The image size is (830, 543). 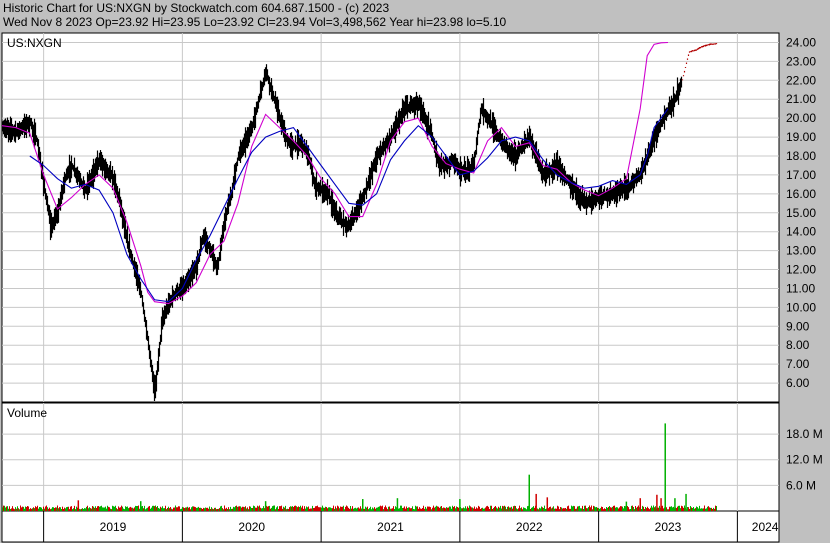 What do you see at coordinates (27, 413) in the screenshot?
I see `volume-panel-title: Volume` at bounding box center [27, 413].